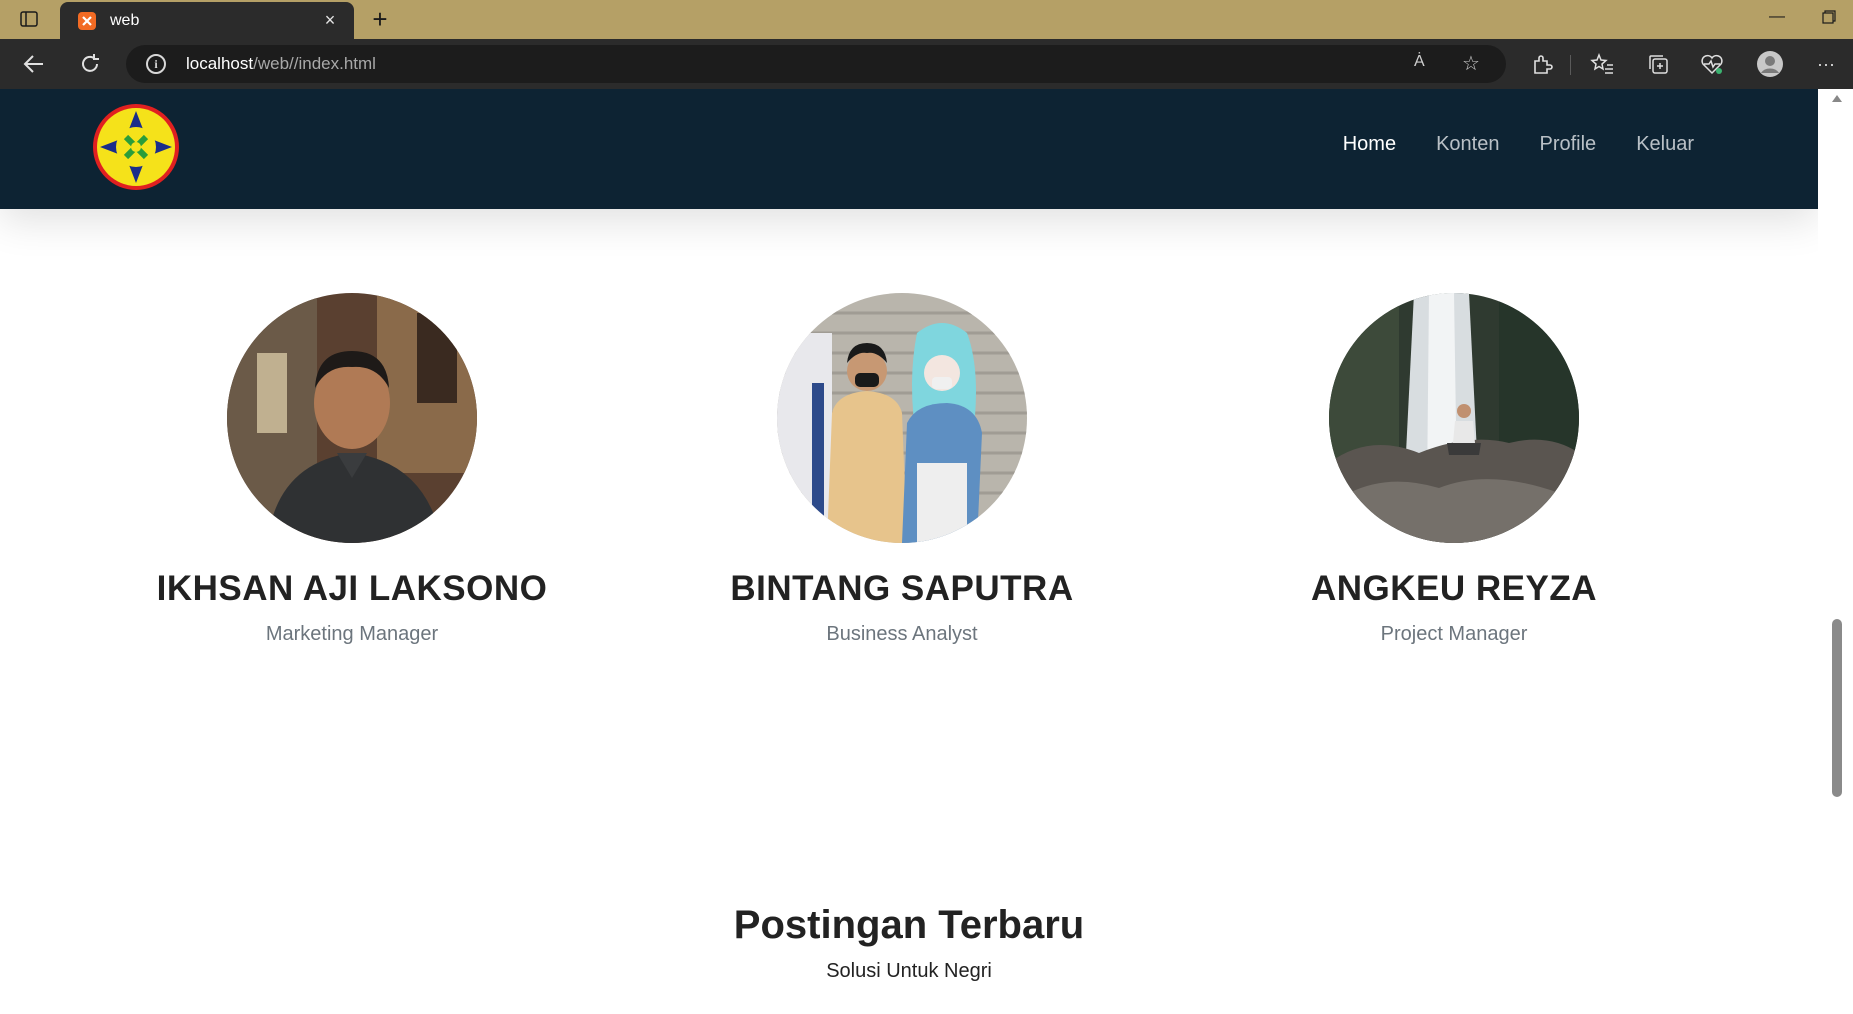 The width and height of the screenshot is (1853, 1014). Describe the element at coordinates (1602, 64) in the screenshot. I see `favorites-icon` at that location.